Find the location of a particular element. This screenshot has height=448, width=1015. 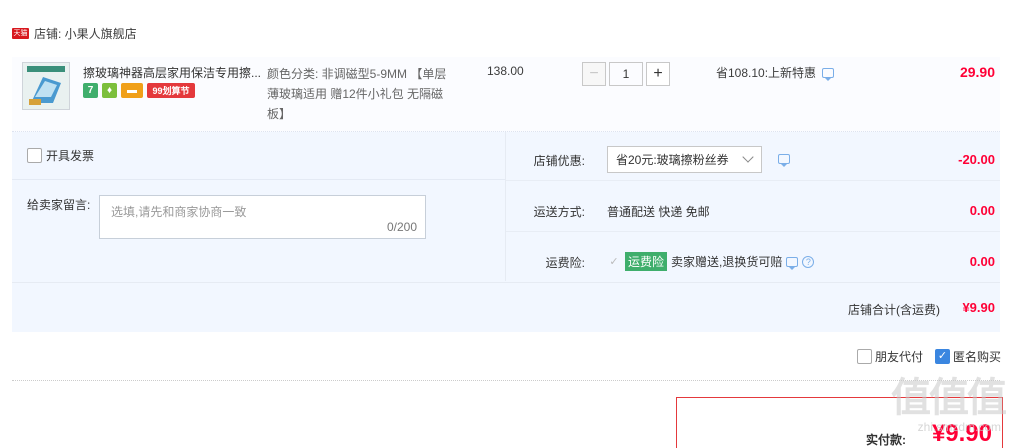

message-char-count: 0/200 is located at coordinates (401, 227).